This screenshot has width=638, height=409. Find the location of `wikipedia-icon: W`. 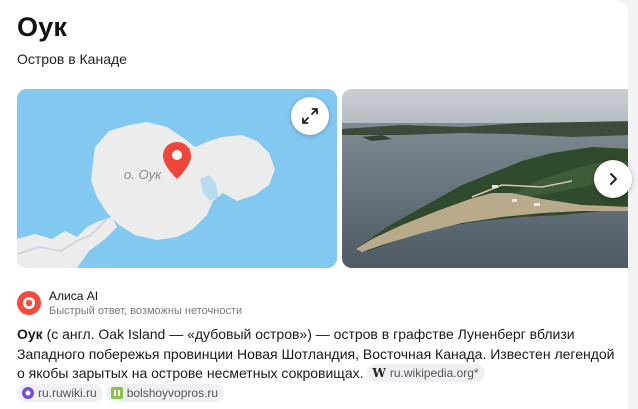

wikipedia-icon: W is located at coordinates (379, 373).